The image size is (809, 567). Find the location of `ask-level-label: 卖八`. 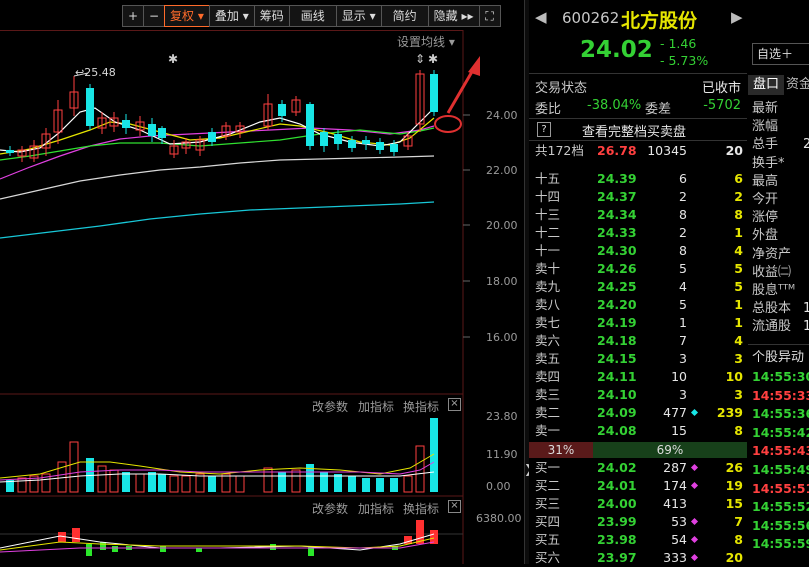

ask-level-label: 卖八 is located at coordinates (548, 304).